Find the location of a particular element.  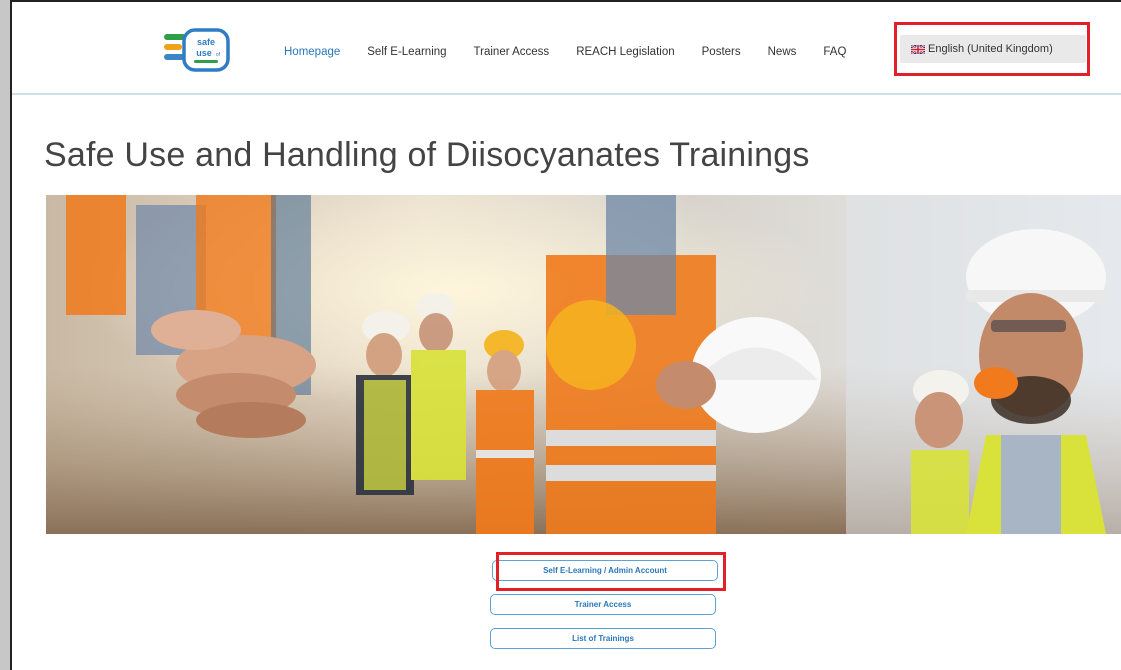

nav-posters: Posters is located at coordinates (721, 52).